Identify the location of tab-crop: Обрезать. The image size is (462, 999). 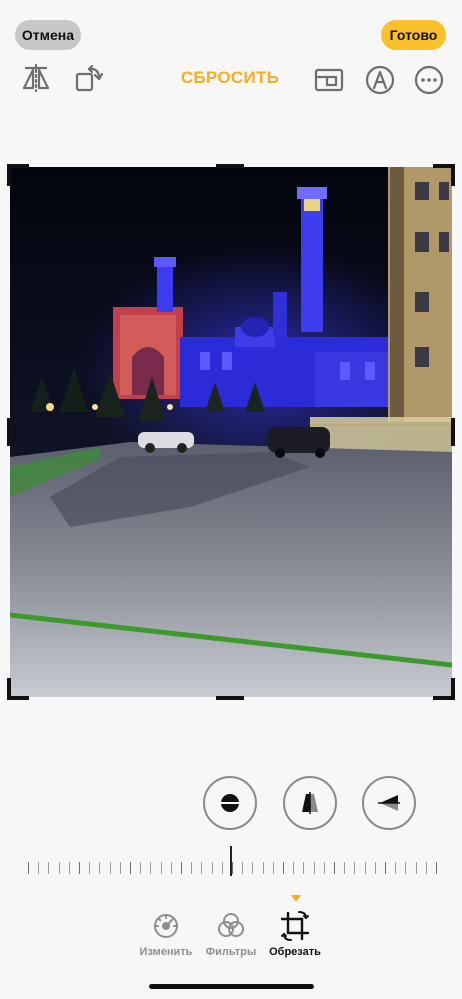
(295, 934).